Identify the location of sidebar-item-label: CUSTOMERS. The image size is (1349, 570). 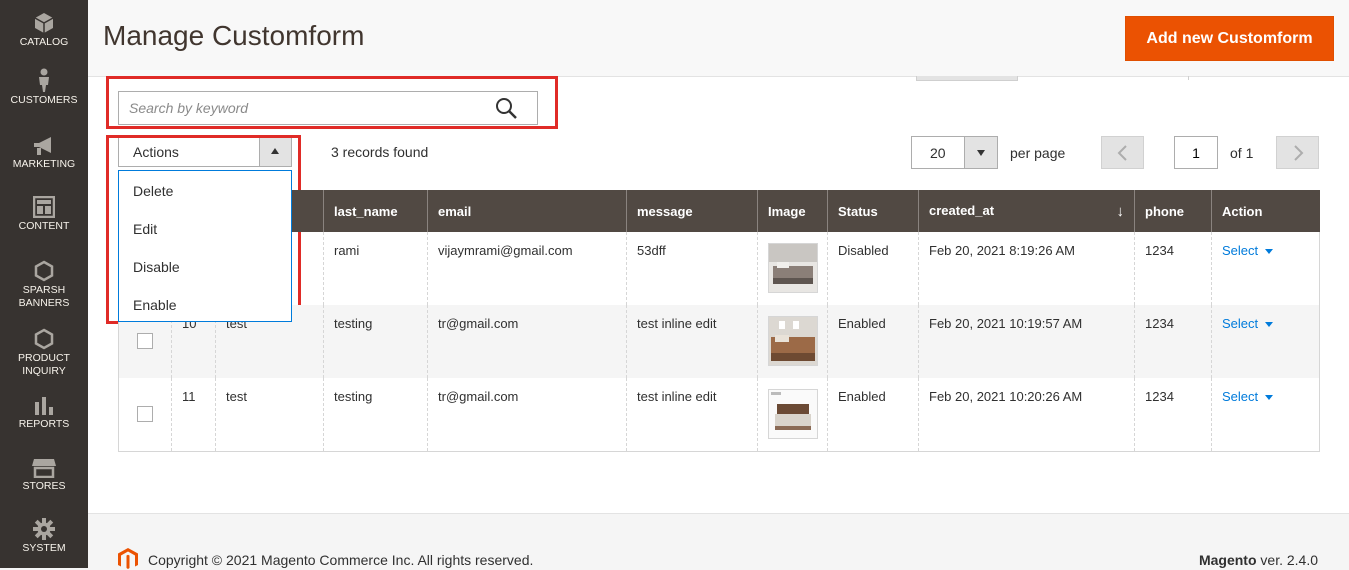
(44, 100).